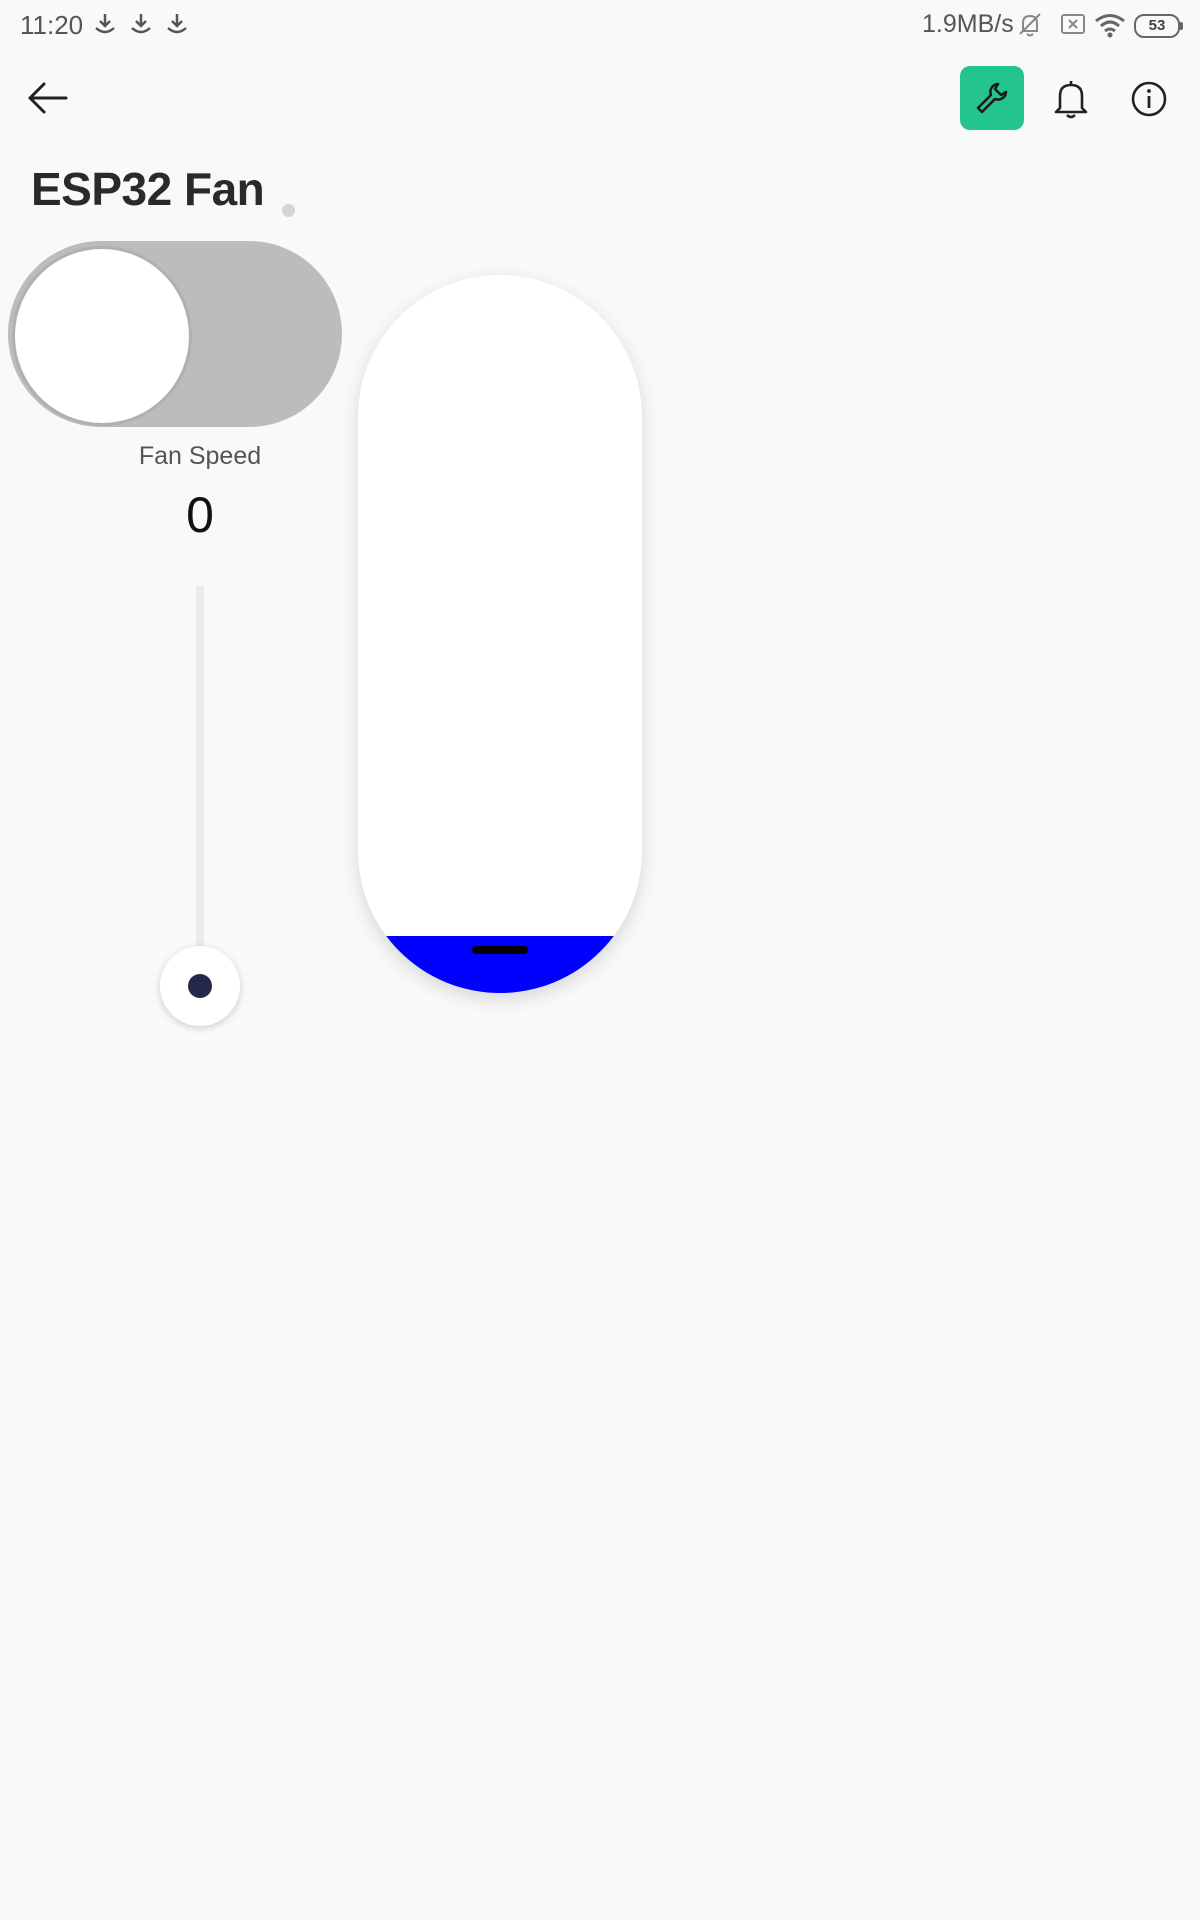  Describe the element at coordinates (52, 25) in the screenshot. I see `status-time: 11:20` at that location.